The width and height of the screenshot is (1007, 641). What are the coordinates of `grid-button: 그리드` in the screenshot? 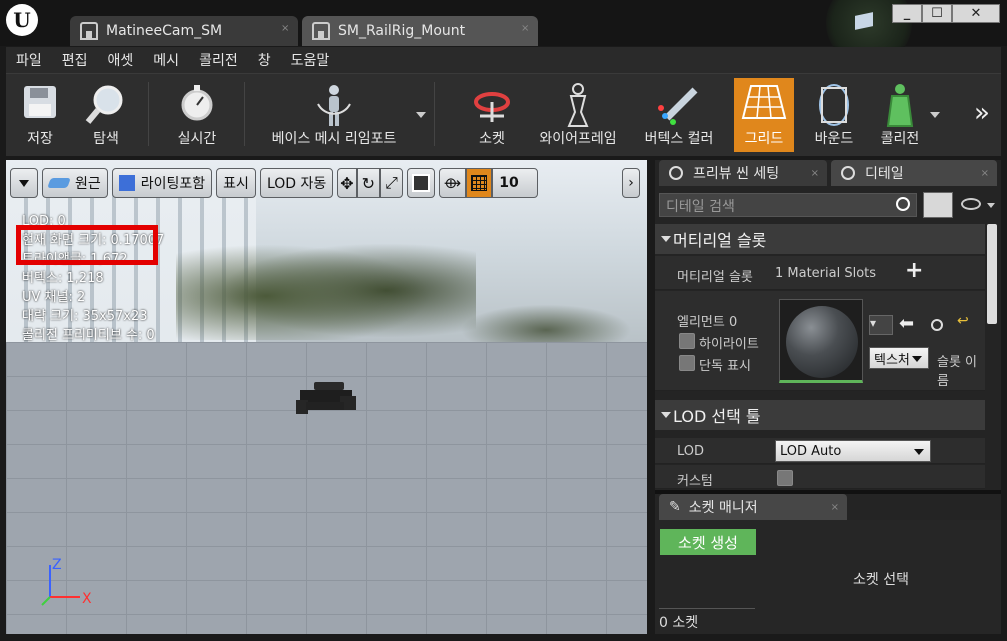 It's located at (764, 115).